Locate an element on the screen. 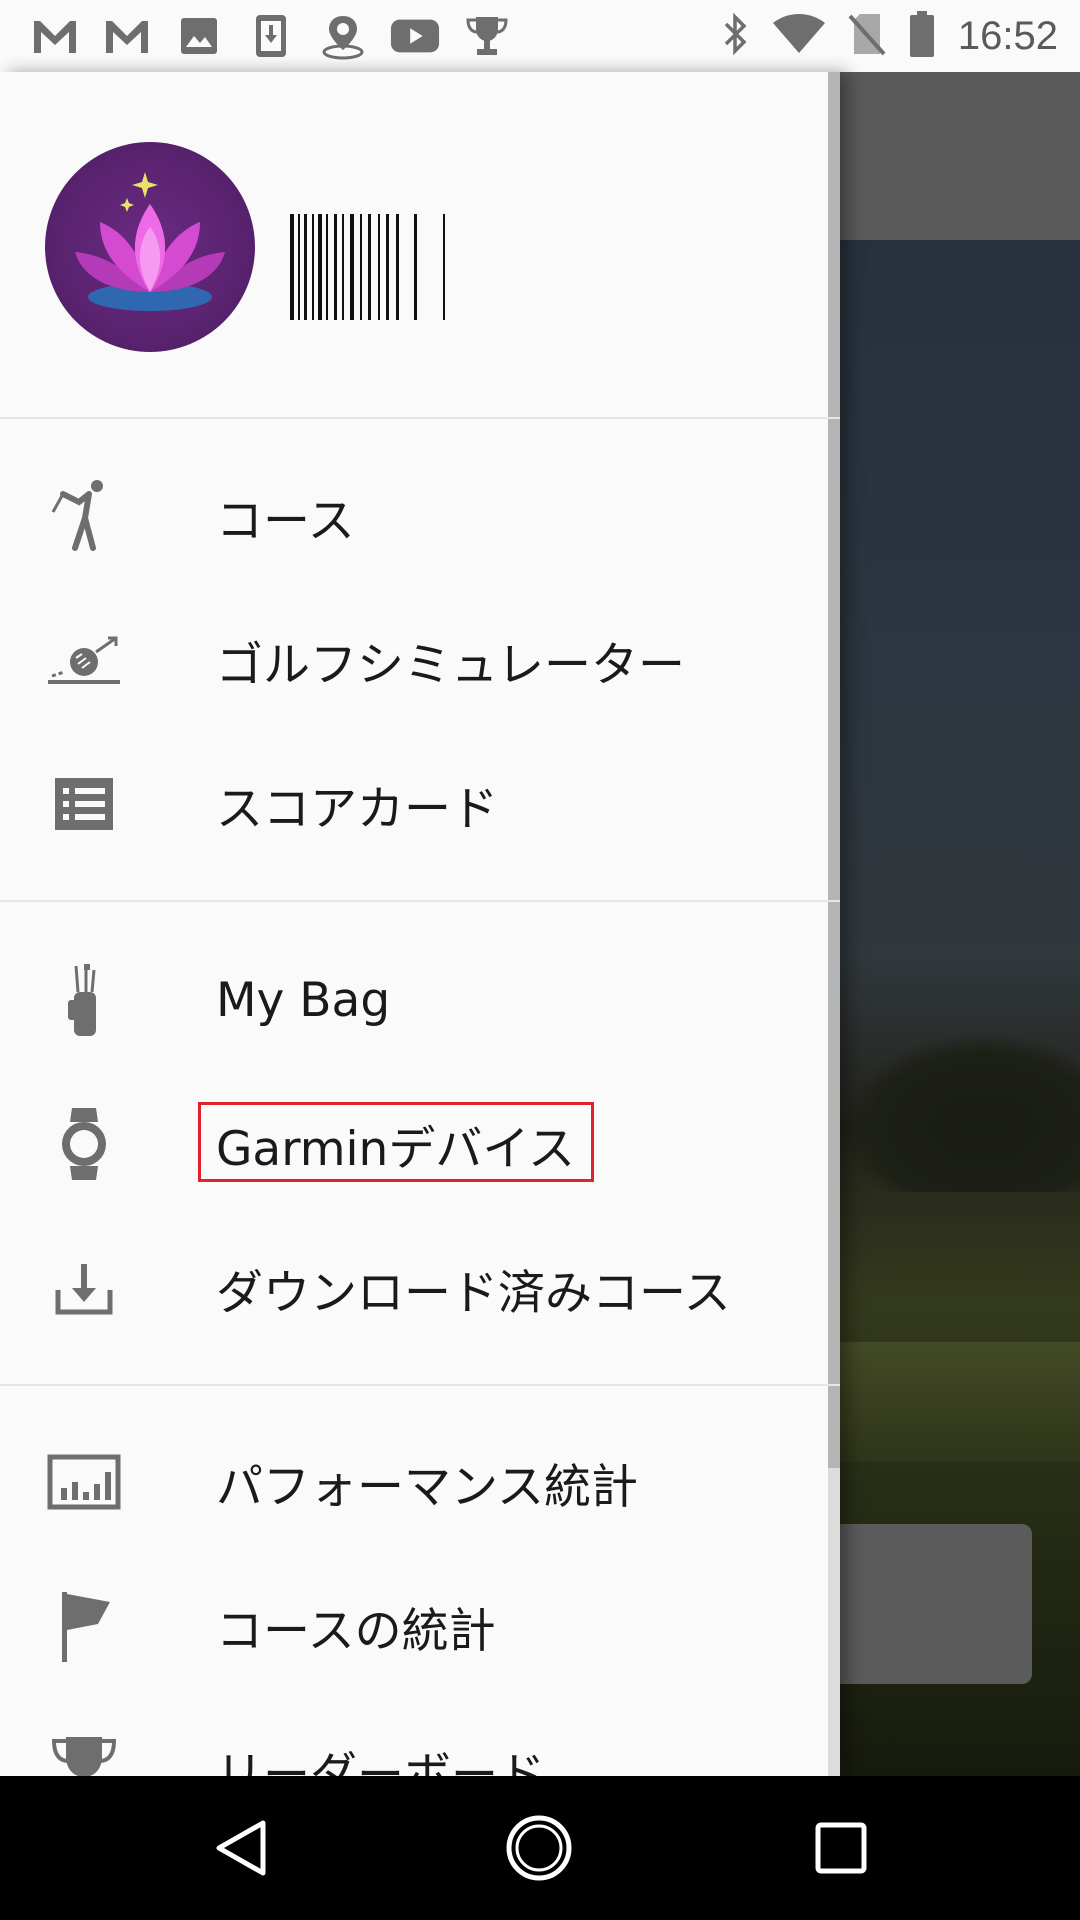 The width and height of the screenshot is (1080, 1920). lotus-icon is located at coordinates (150, 241).